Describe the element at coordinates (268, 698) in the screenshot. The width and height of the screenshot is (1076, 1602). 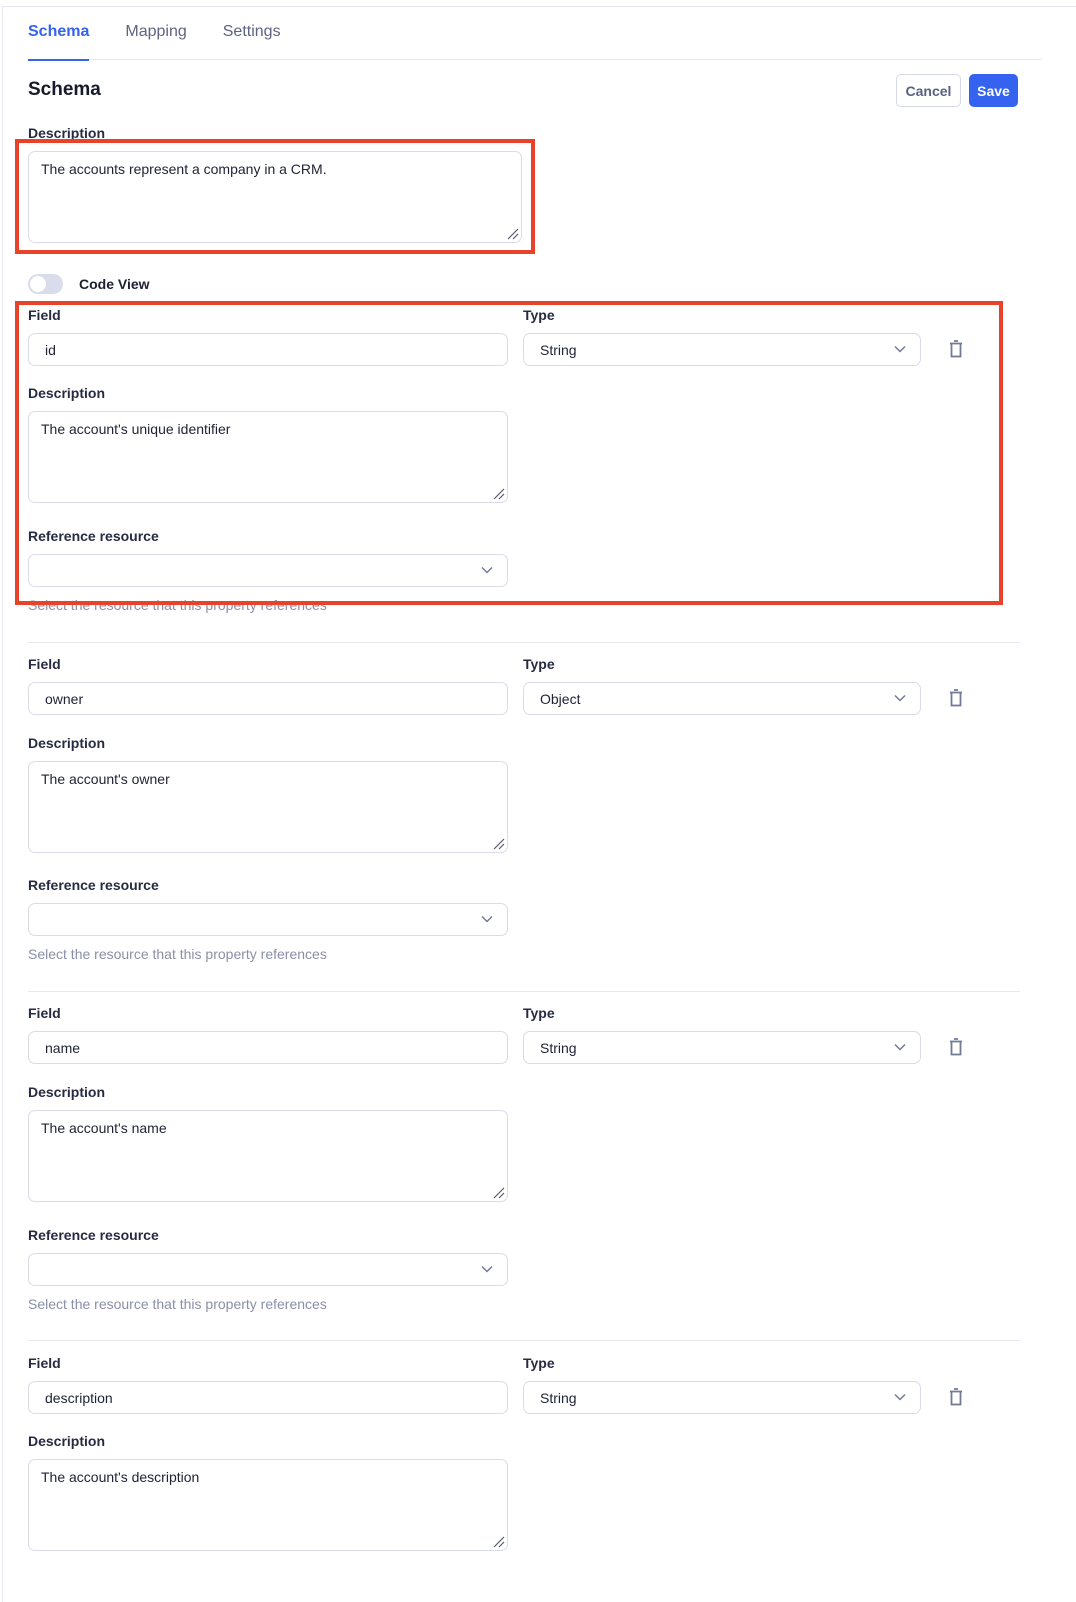
I see `field-name-input: owner` at that location.